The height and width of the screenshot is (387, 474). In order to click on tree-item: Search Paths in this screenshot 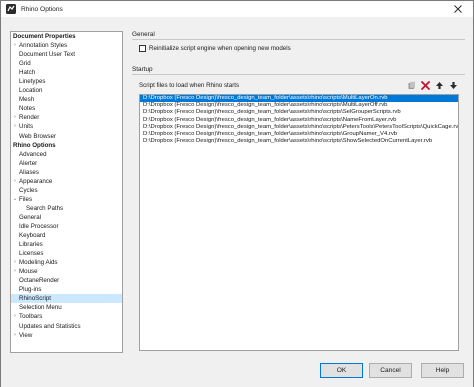, I will do `click(66, 208)`.